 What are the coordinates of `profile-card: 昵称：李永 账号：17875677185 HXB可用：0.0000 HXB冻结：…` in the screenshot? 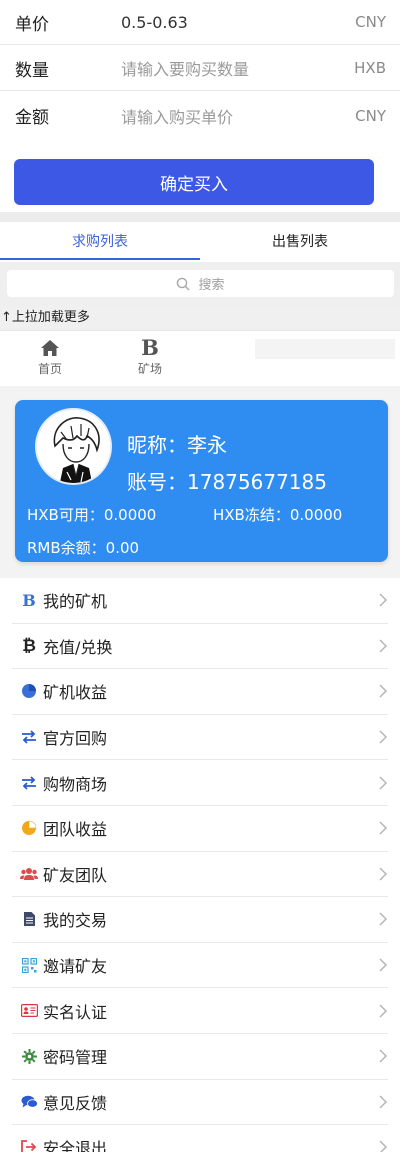 It's located at (201, 481).